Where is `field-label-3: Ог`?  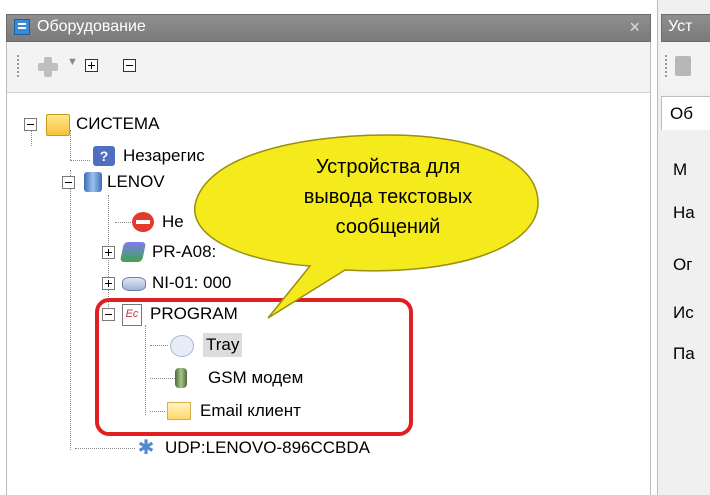 field-label-3: Ог is located at coordinates (683, 264).